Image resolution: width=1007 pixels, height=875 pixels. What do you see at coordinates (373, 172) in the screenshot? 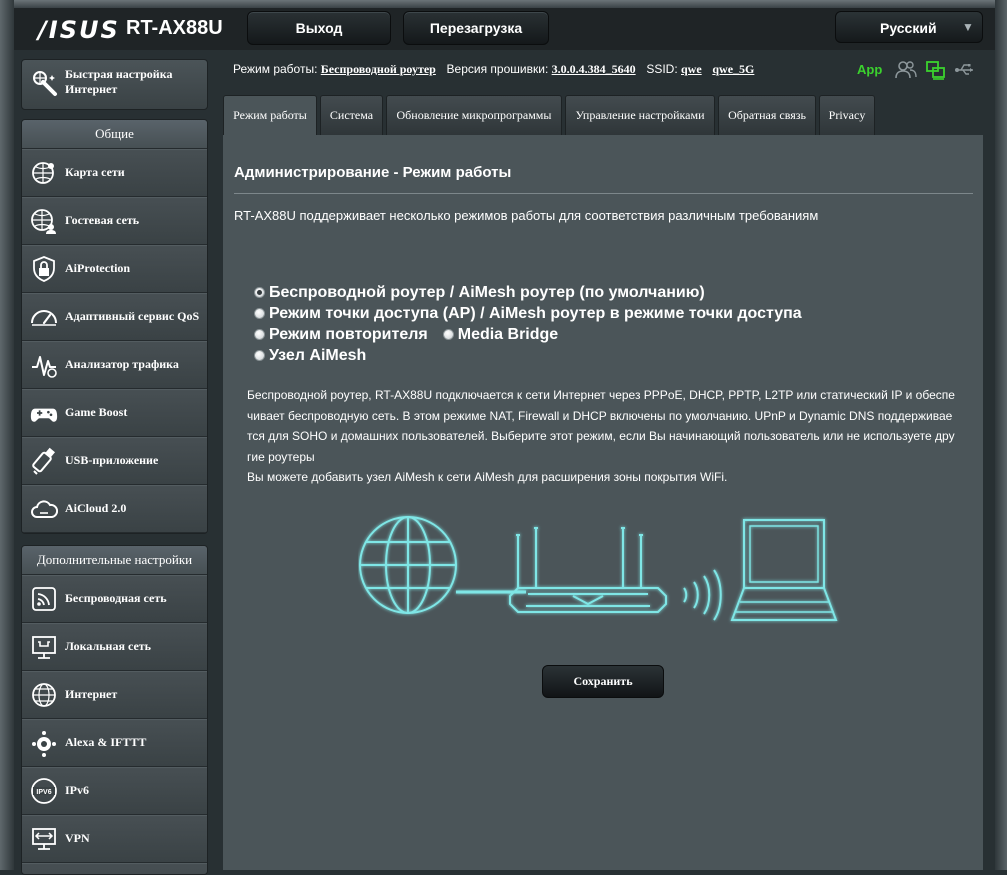
I see `page-title: Администрирование - Режим работы` at bounding box center [373, 172].